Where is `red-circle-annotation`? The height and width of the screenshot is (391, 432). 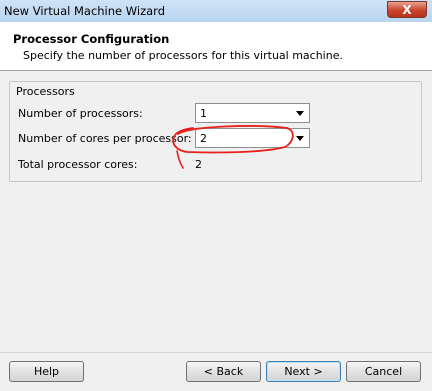
red-circle-annotation is located at coordinates (233, 147).